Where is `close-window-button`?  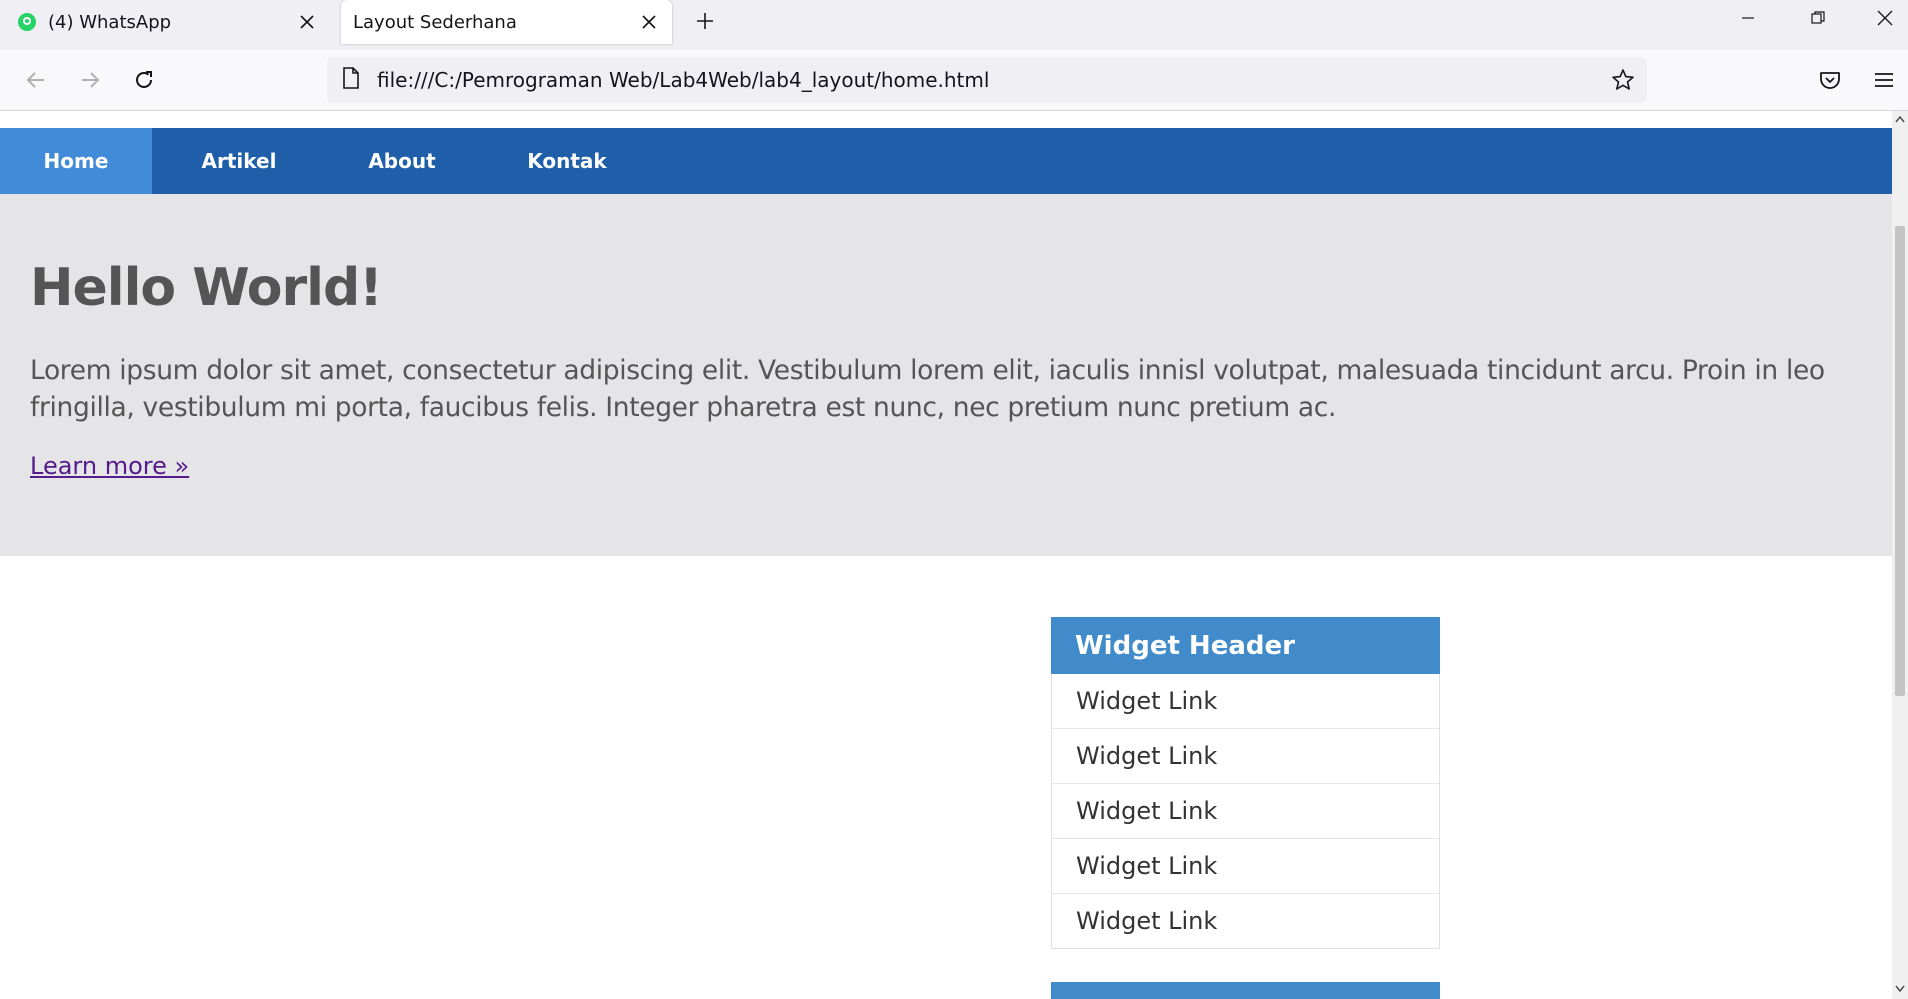 close-window-button is located at coordinates (1882, 18).